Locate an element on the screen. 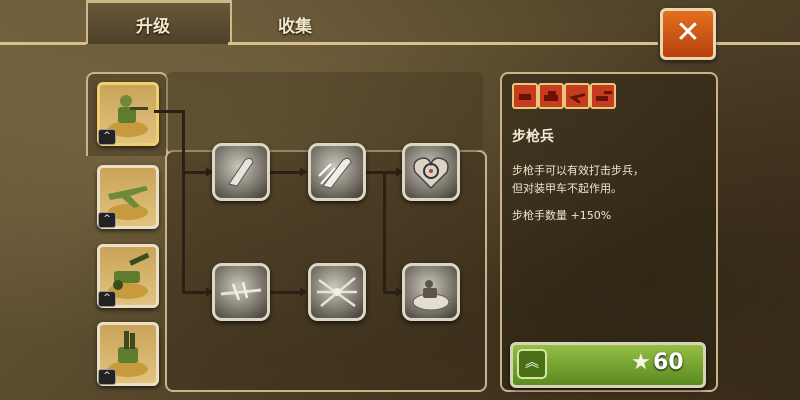 The height and width of the screenshot is (400, 800). bullet-icon is located at coordinates (241, 172).